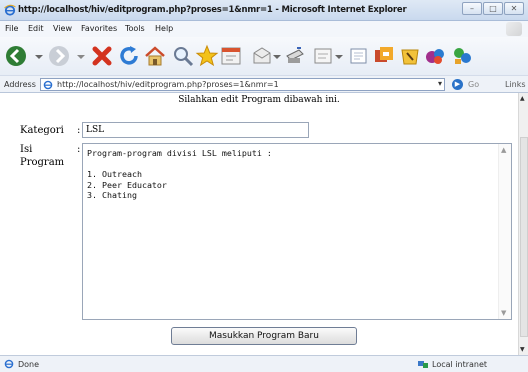  Describe the element at coordinates (81, 56) in the screenshot. I see `forward-dropdown-icon` at that location.